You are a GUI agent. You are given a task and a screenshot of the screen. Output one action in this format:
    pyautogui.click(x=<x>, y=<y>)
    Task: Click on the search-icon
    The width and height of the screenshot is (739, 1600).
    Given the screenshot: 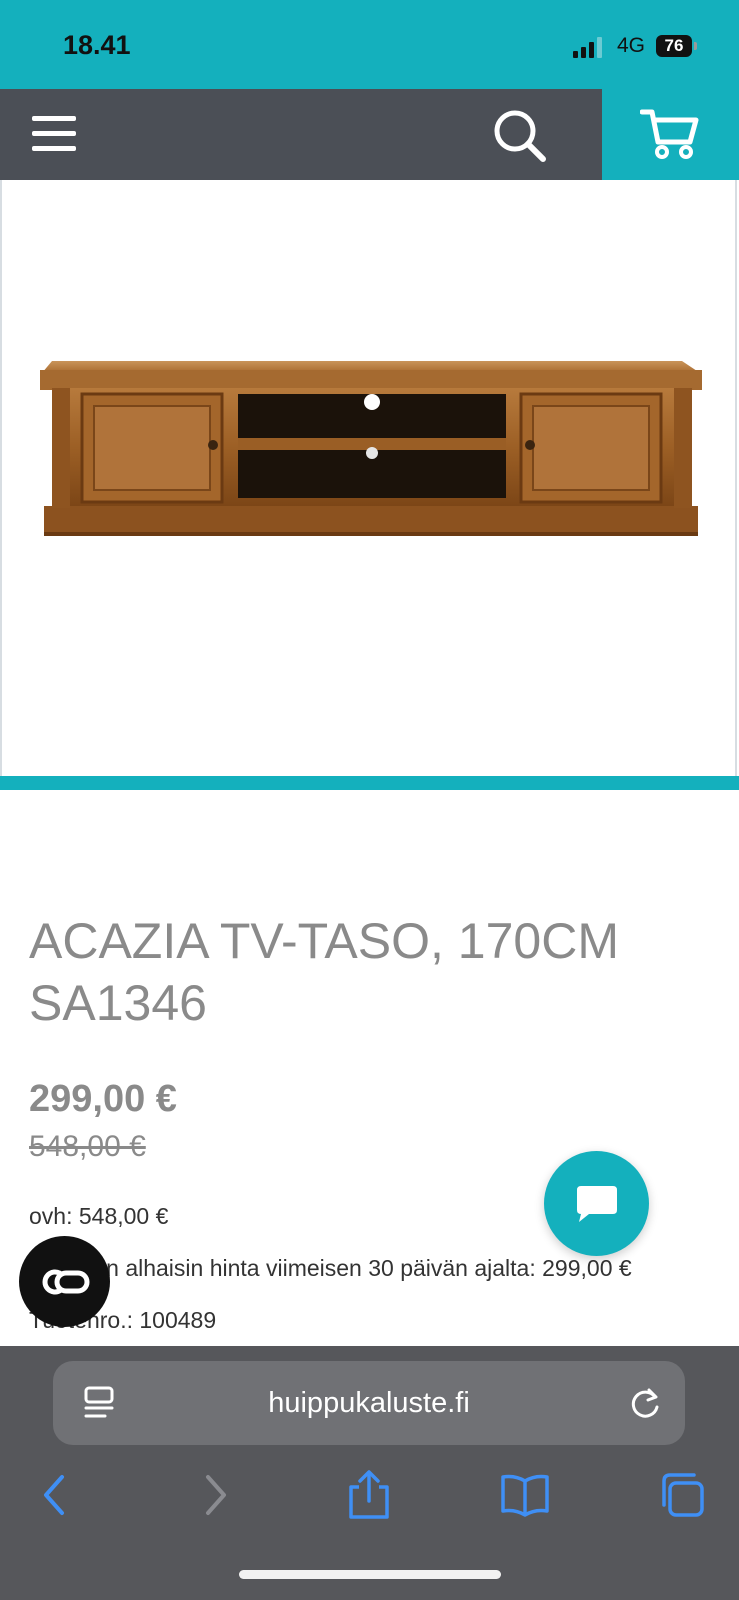 What is the action you would take?
    pyautogui.click(x=520, y=136)
    